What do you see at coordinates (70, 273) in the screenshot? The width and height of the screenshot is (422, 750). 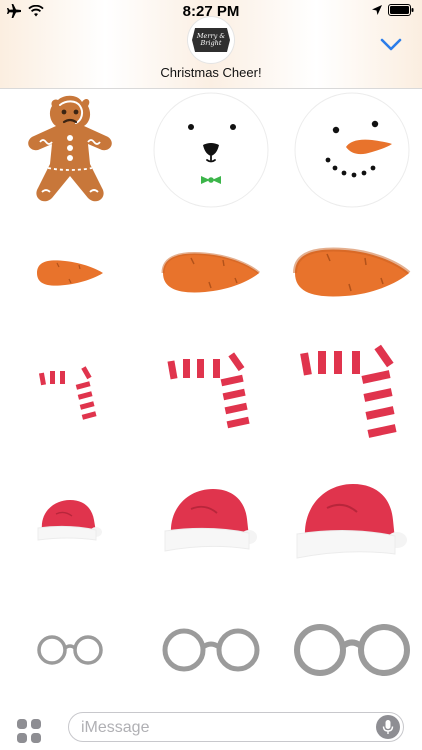 I see `carrot-nose-small-sticker` at bounding box center [70, 273].